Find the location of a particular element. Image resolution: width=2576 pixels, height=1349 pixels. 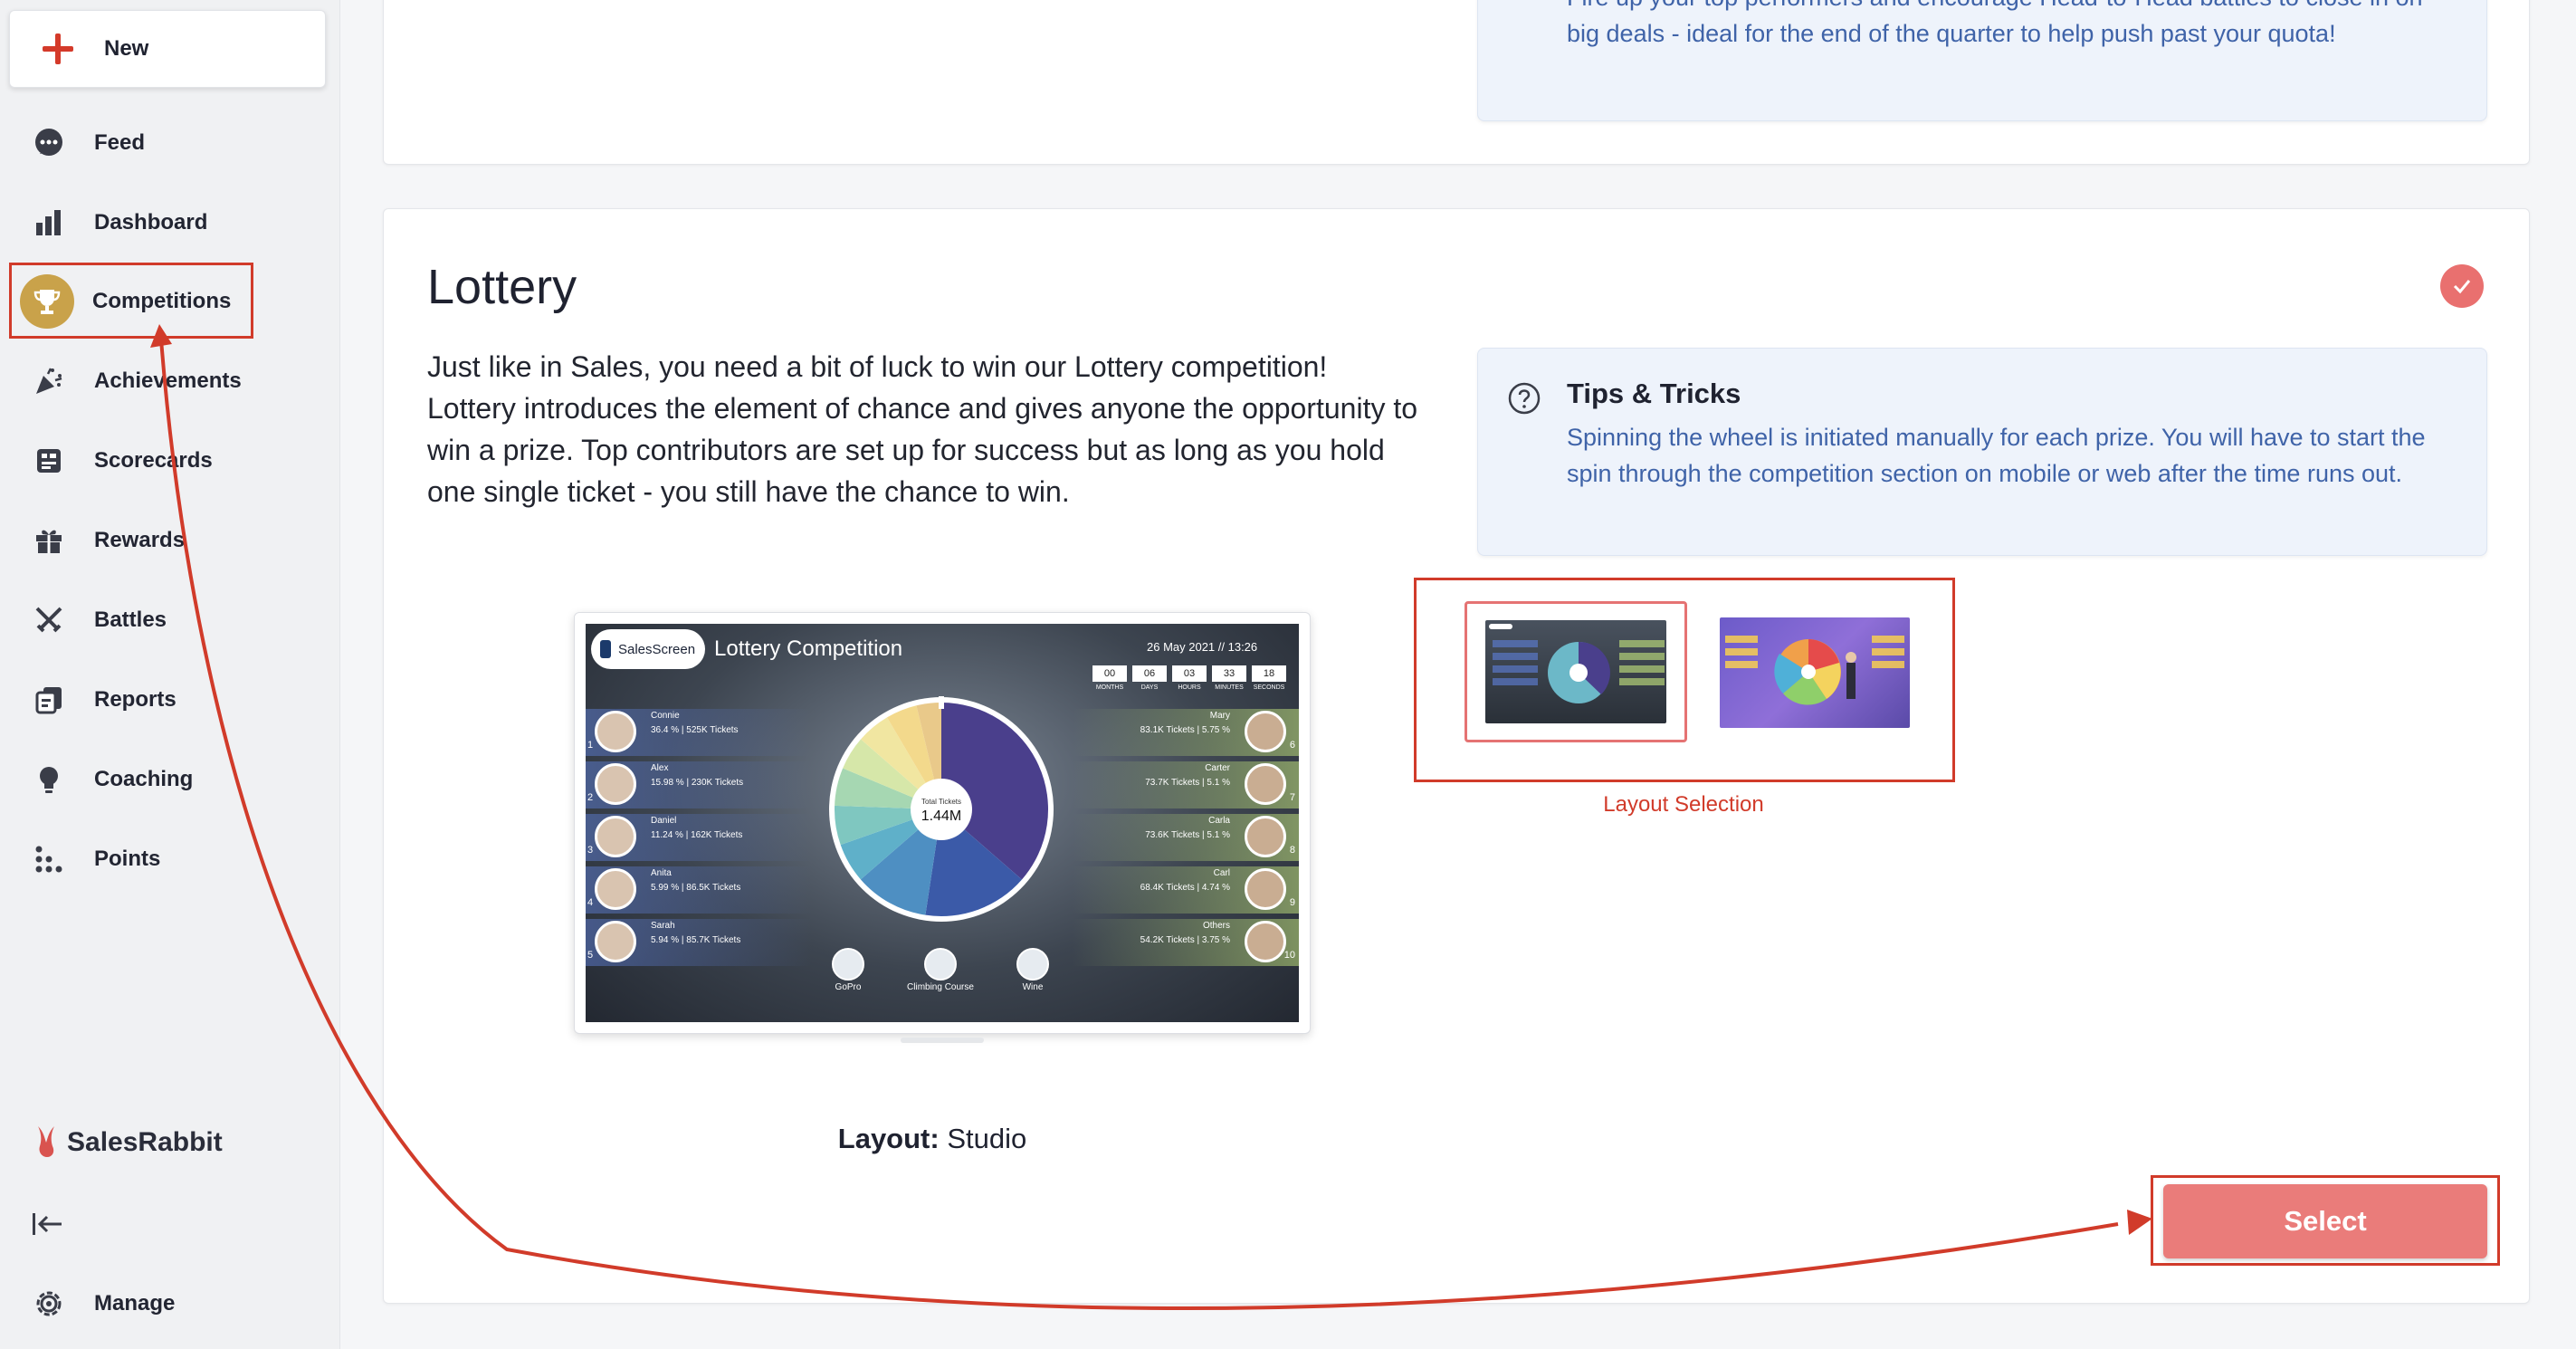

countdown-unit: DAYS is located at coordinates (1149, 687).